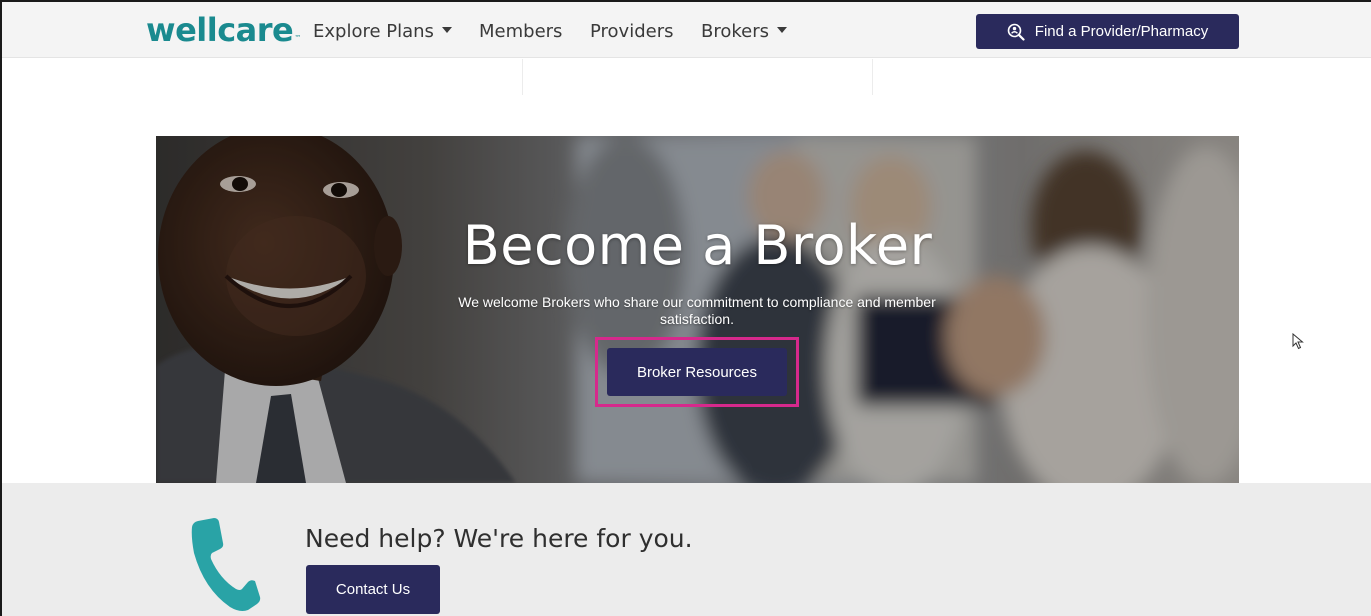 This screenshot has width=1371, height=616. I want to click on help-title: Need help? We're here for you., so click(499, 538).